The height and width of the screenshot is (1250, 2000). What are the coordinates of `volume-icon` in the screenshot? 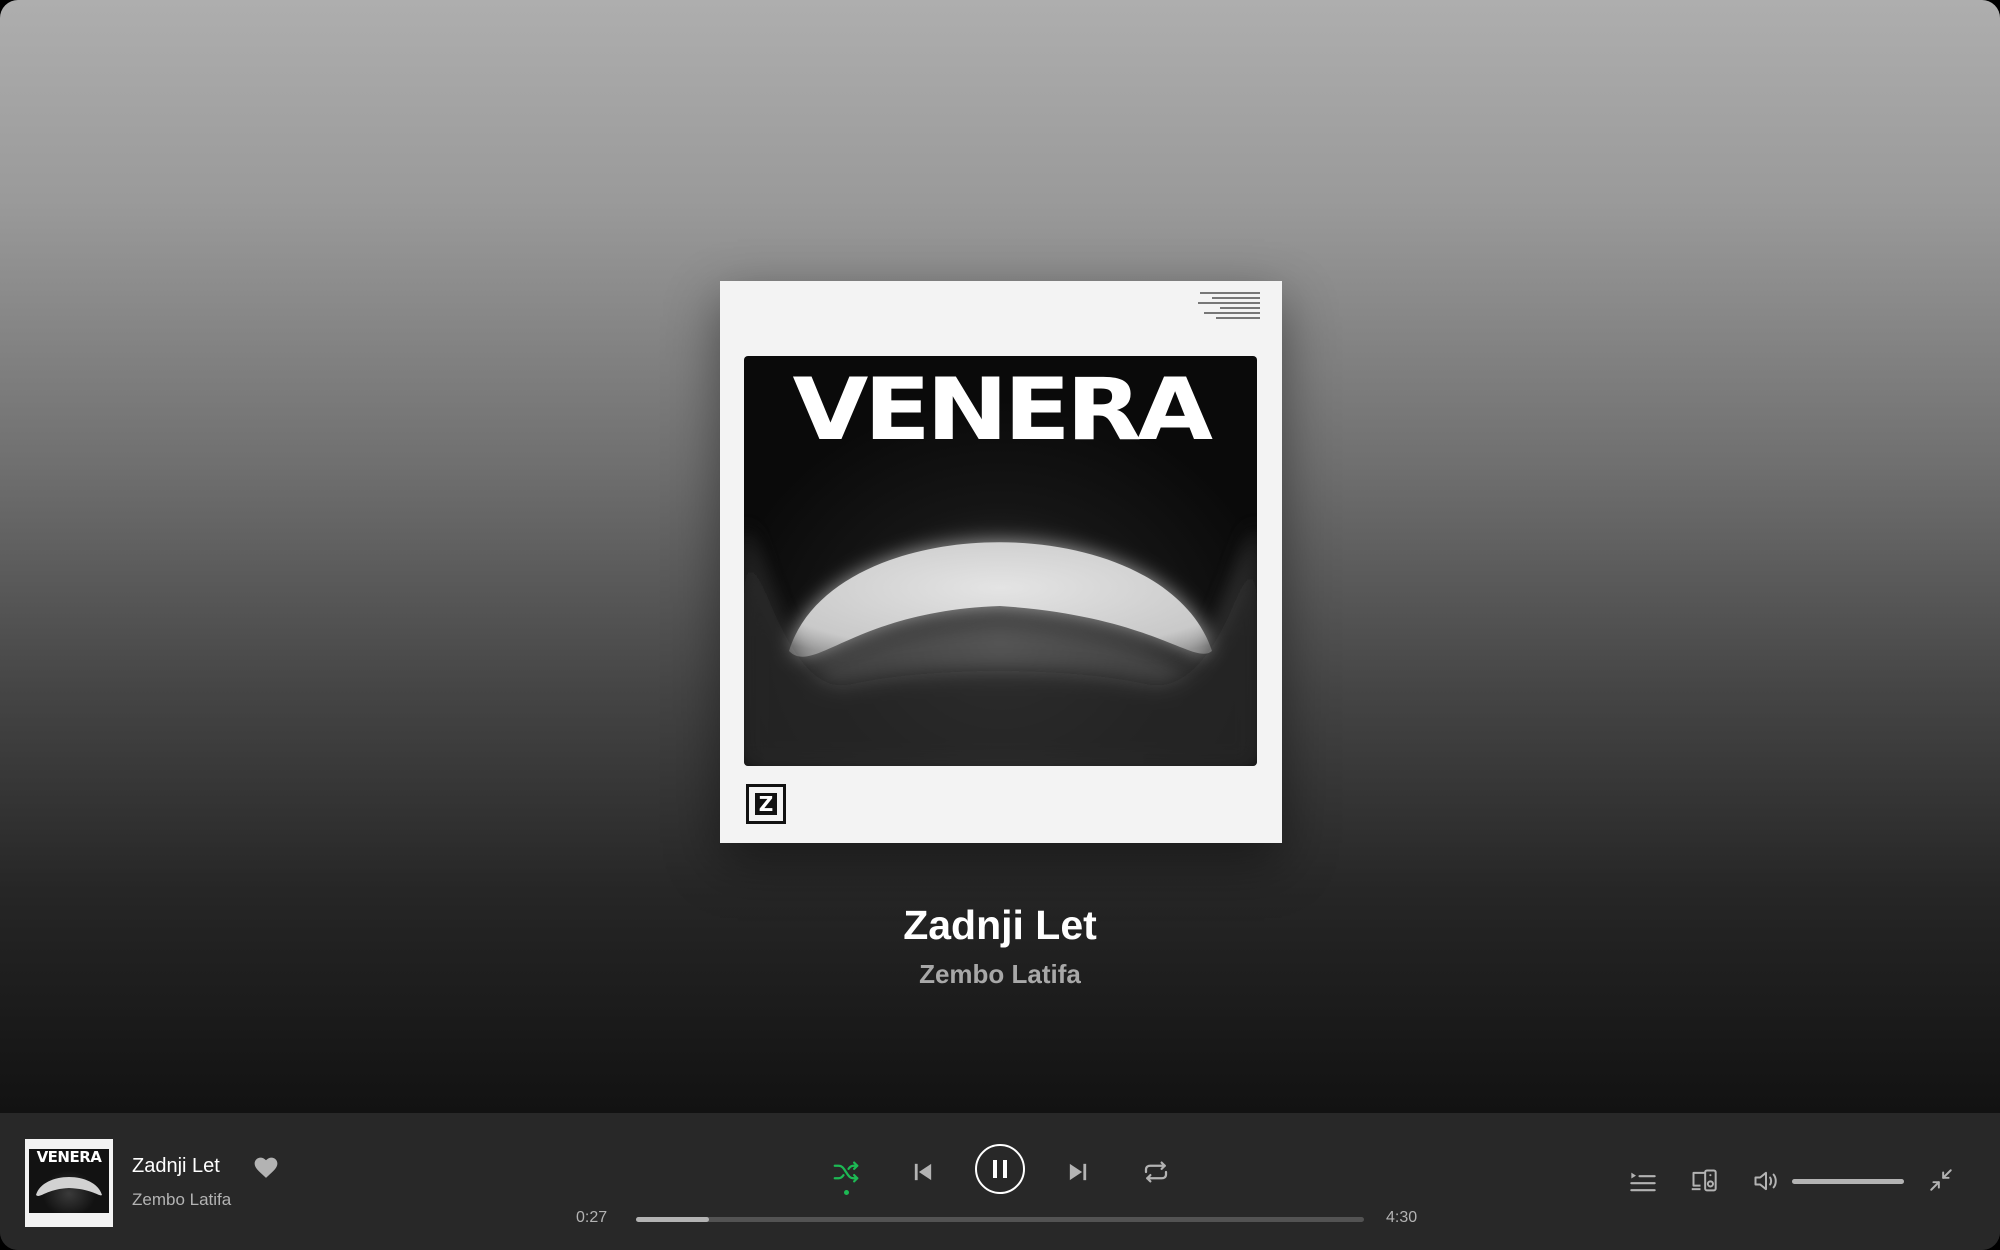 It's located at (1766, 1181).